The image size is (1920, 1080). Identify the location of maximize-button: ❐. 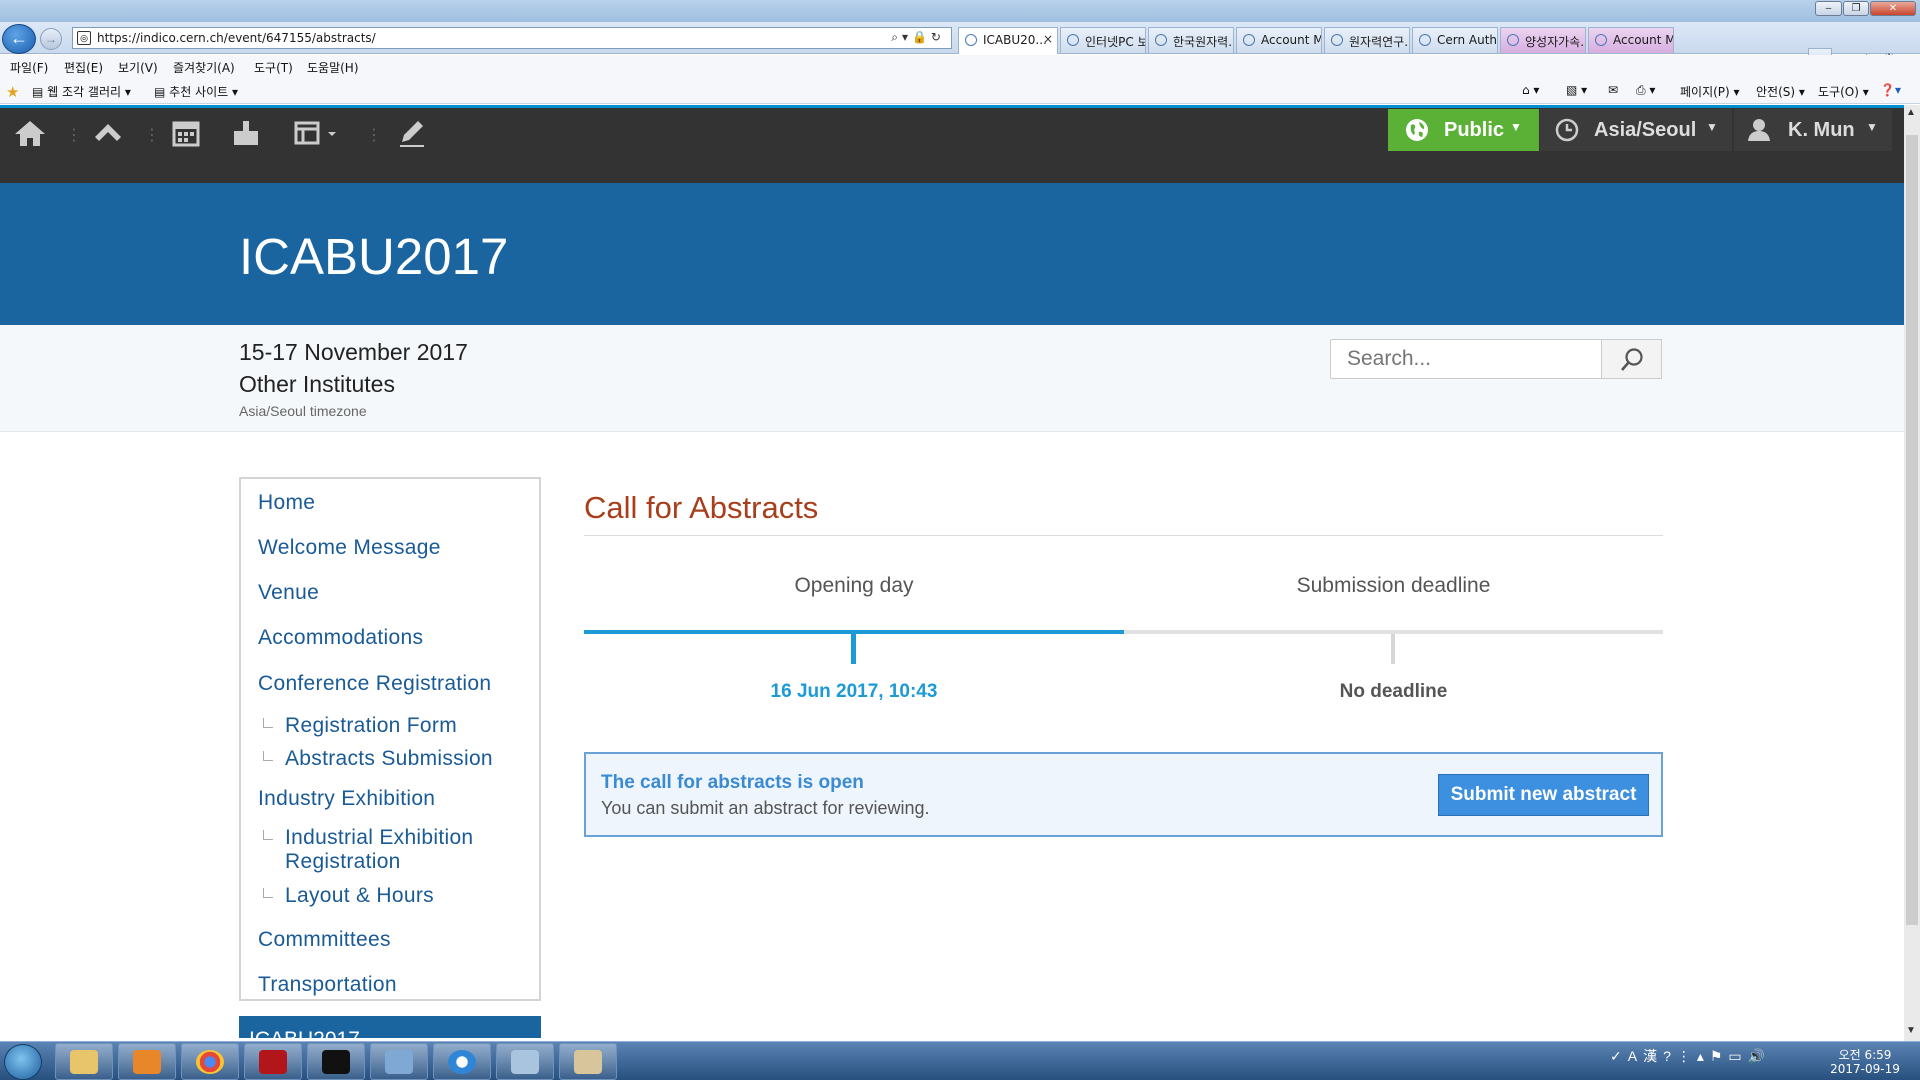
(1856, 8).